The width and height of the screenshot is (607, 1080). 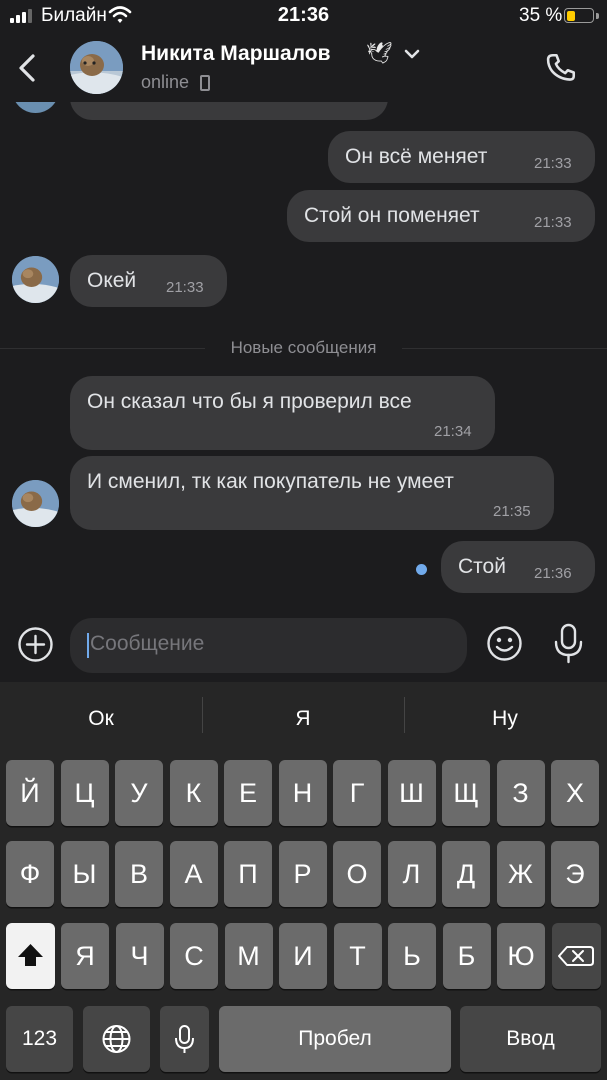 What do you see at coordinates (518, 567) in the screenshot?
I see `message-bubble-out: Стой 21:36` at bounding box center [518, 567].